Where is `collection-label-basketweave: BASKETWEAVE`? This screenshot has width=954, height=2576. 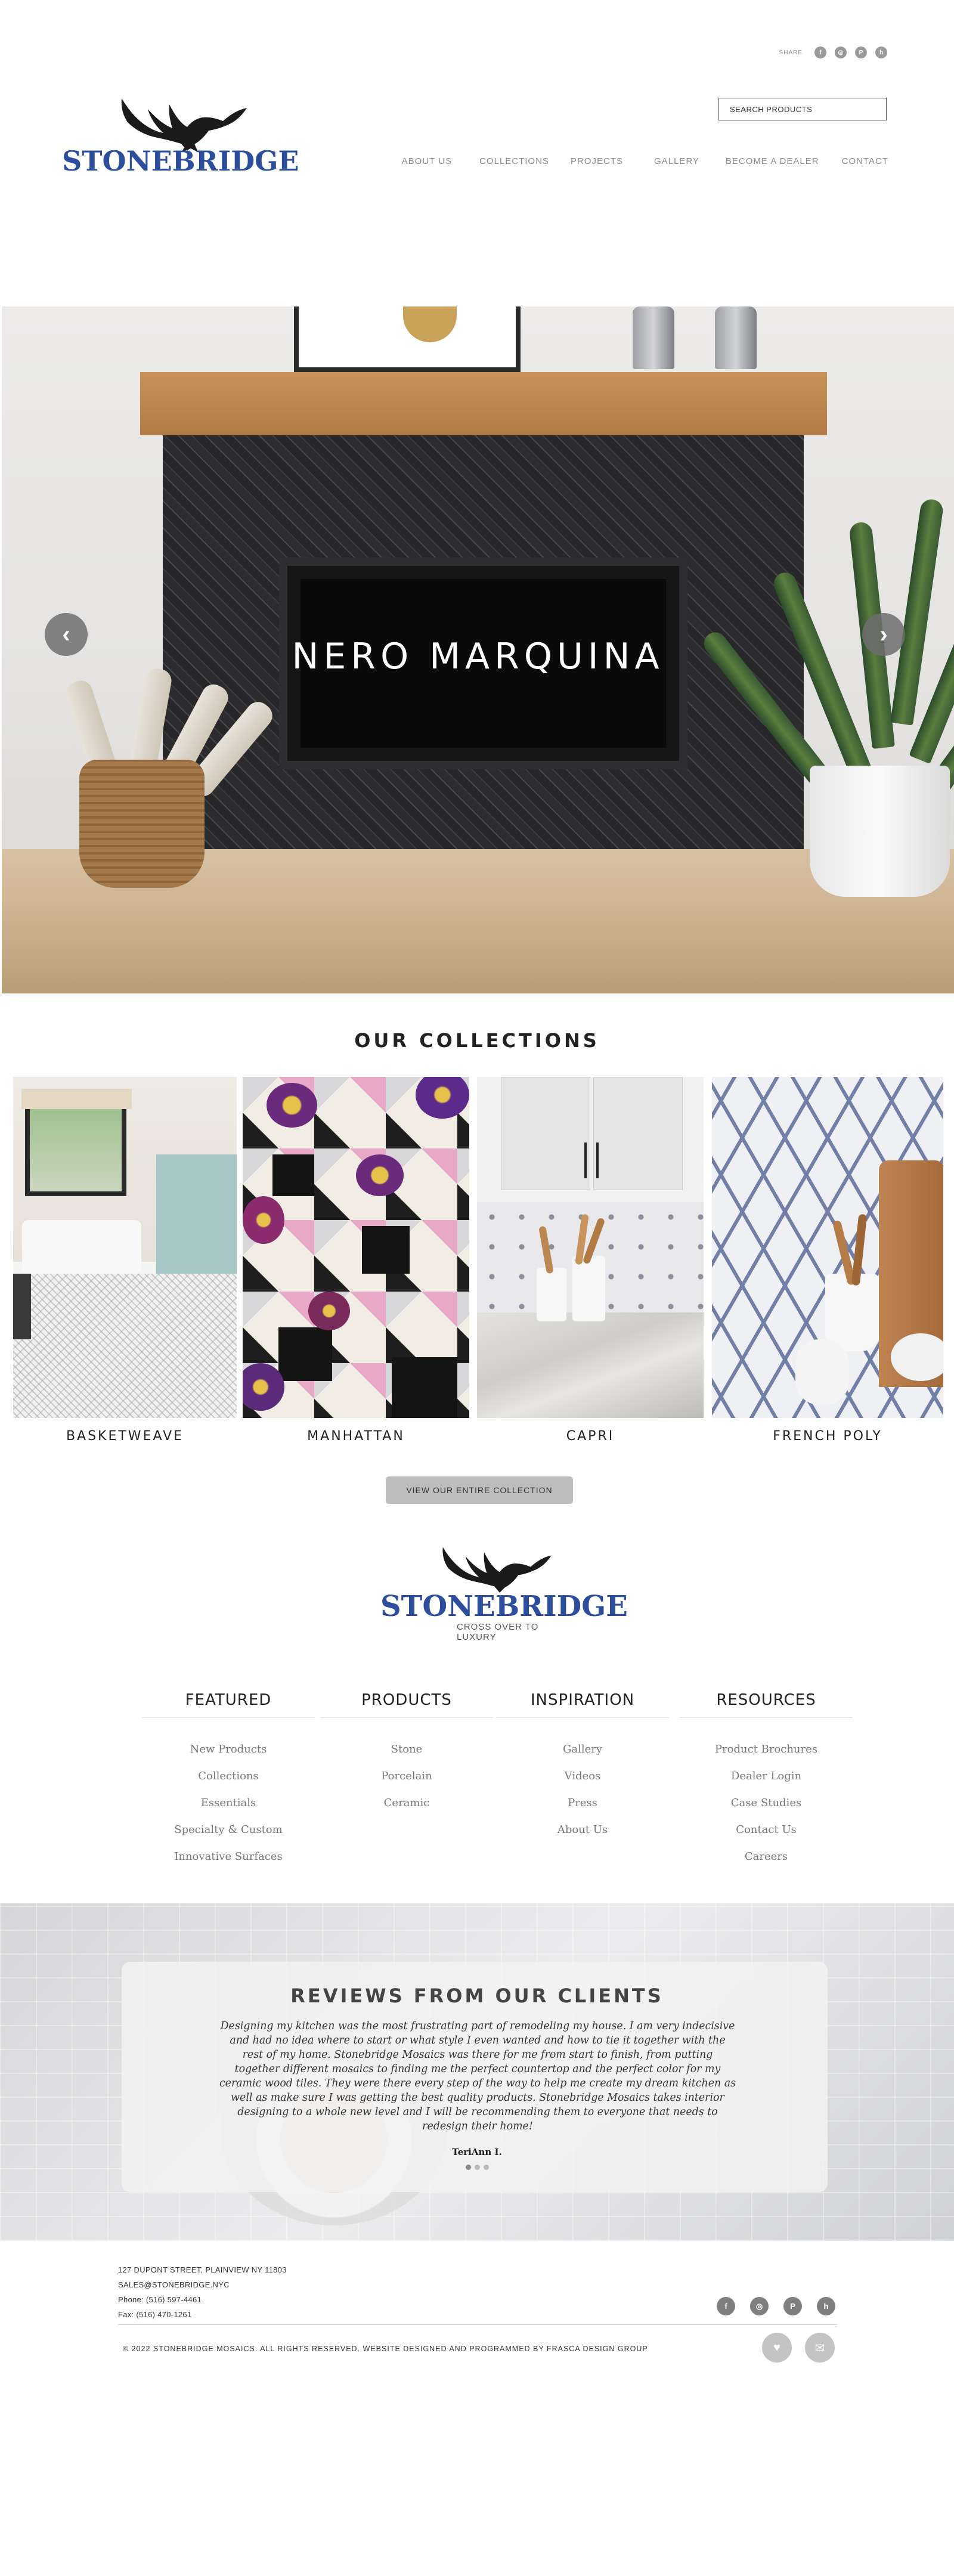
collection-label-basketweave: BASKETWEAVE is located at coordinates (125, 1437).